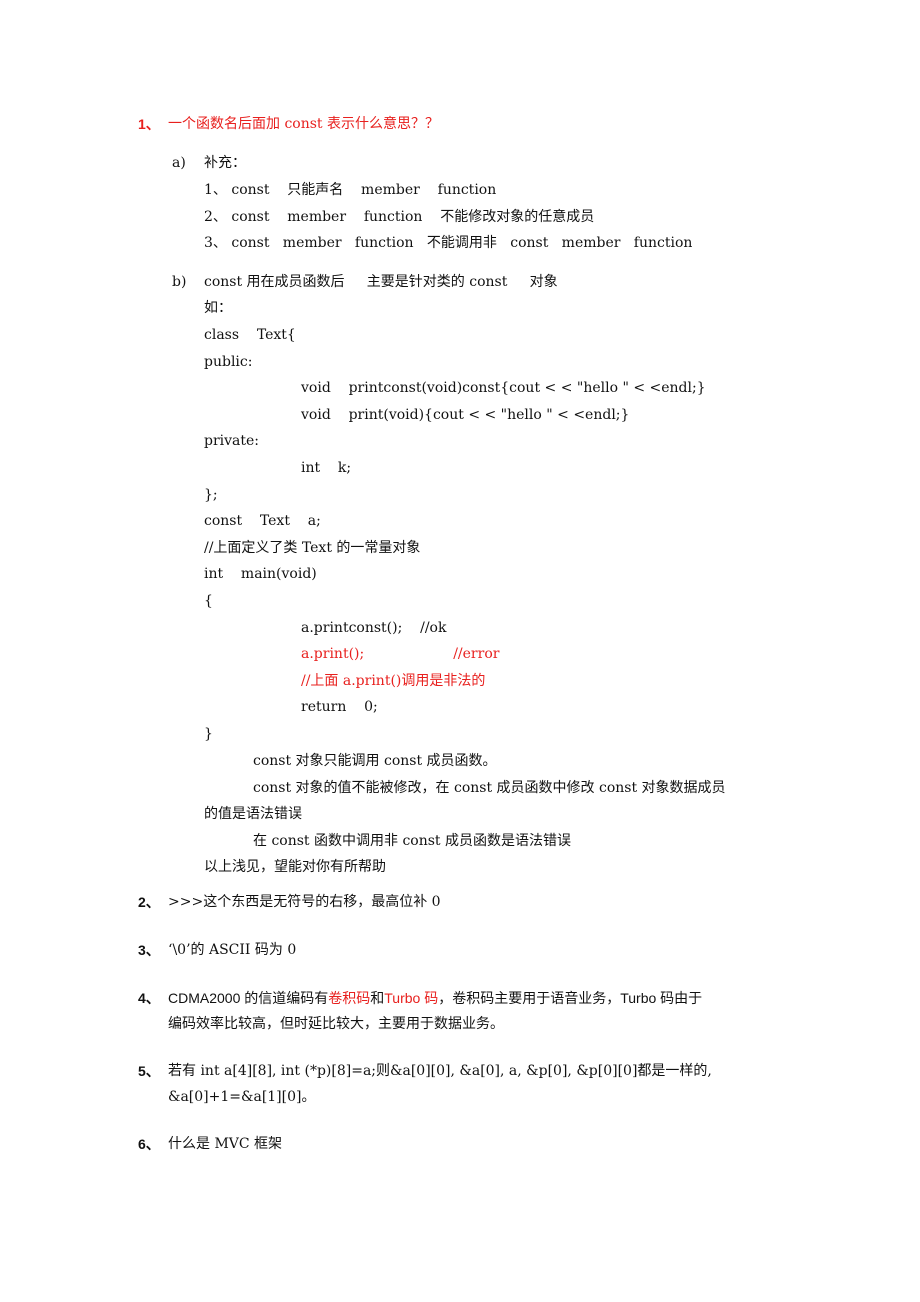 The height and width of the screenshot is (1302, 920). I want to click on code-line: };, so click(211, 495).